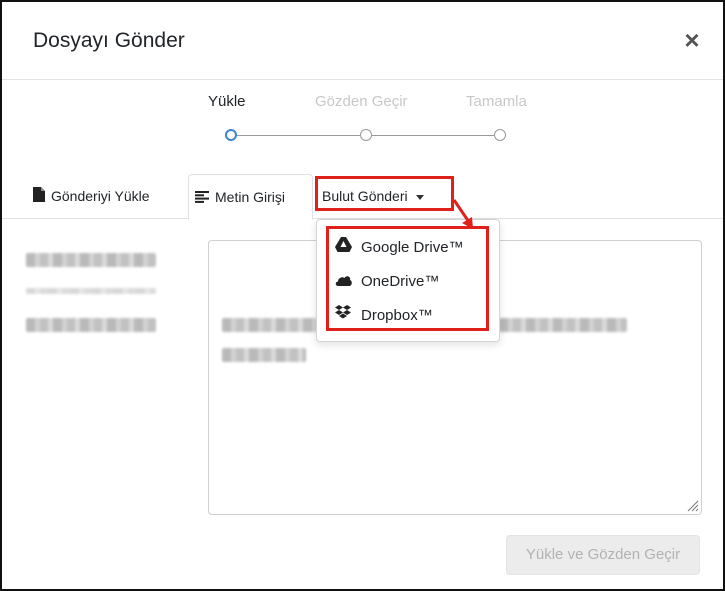 Image resolution: width=725 pixels, height=591 pixels. Describe the element at coordinates (227, 101) in the screenshot. I see `step-label-upload: Yükle` at that location.